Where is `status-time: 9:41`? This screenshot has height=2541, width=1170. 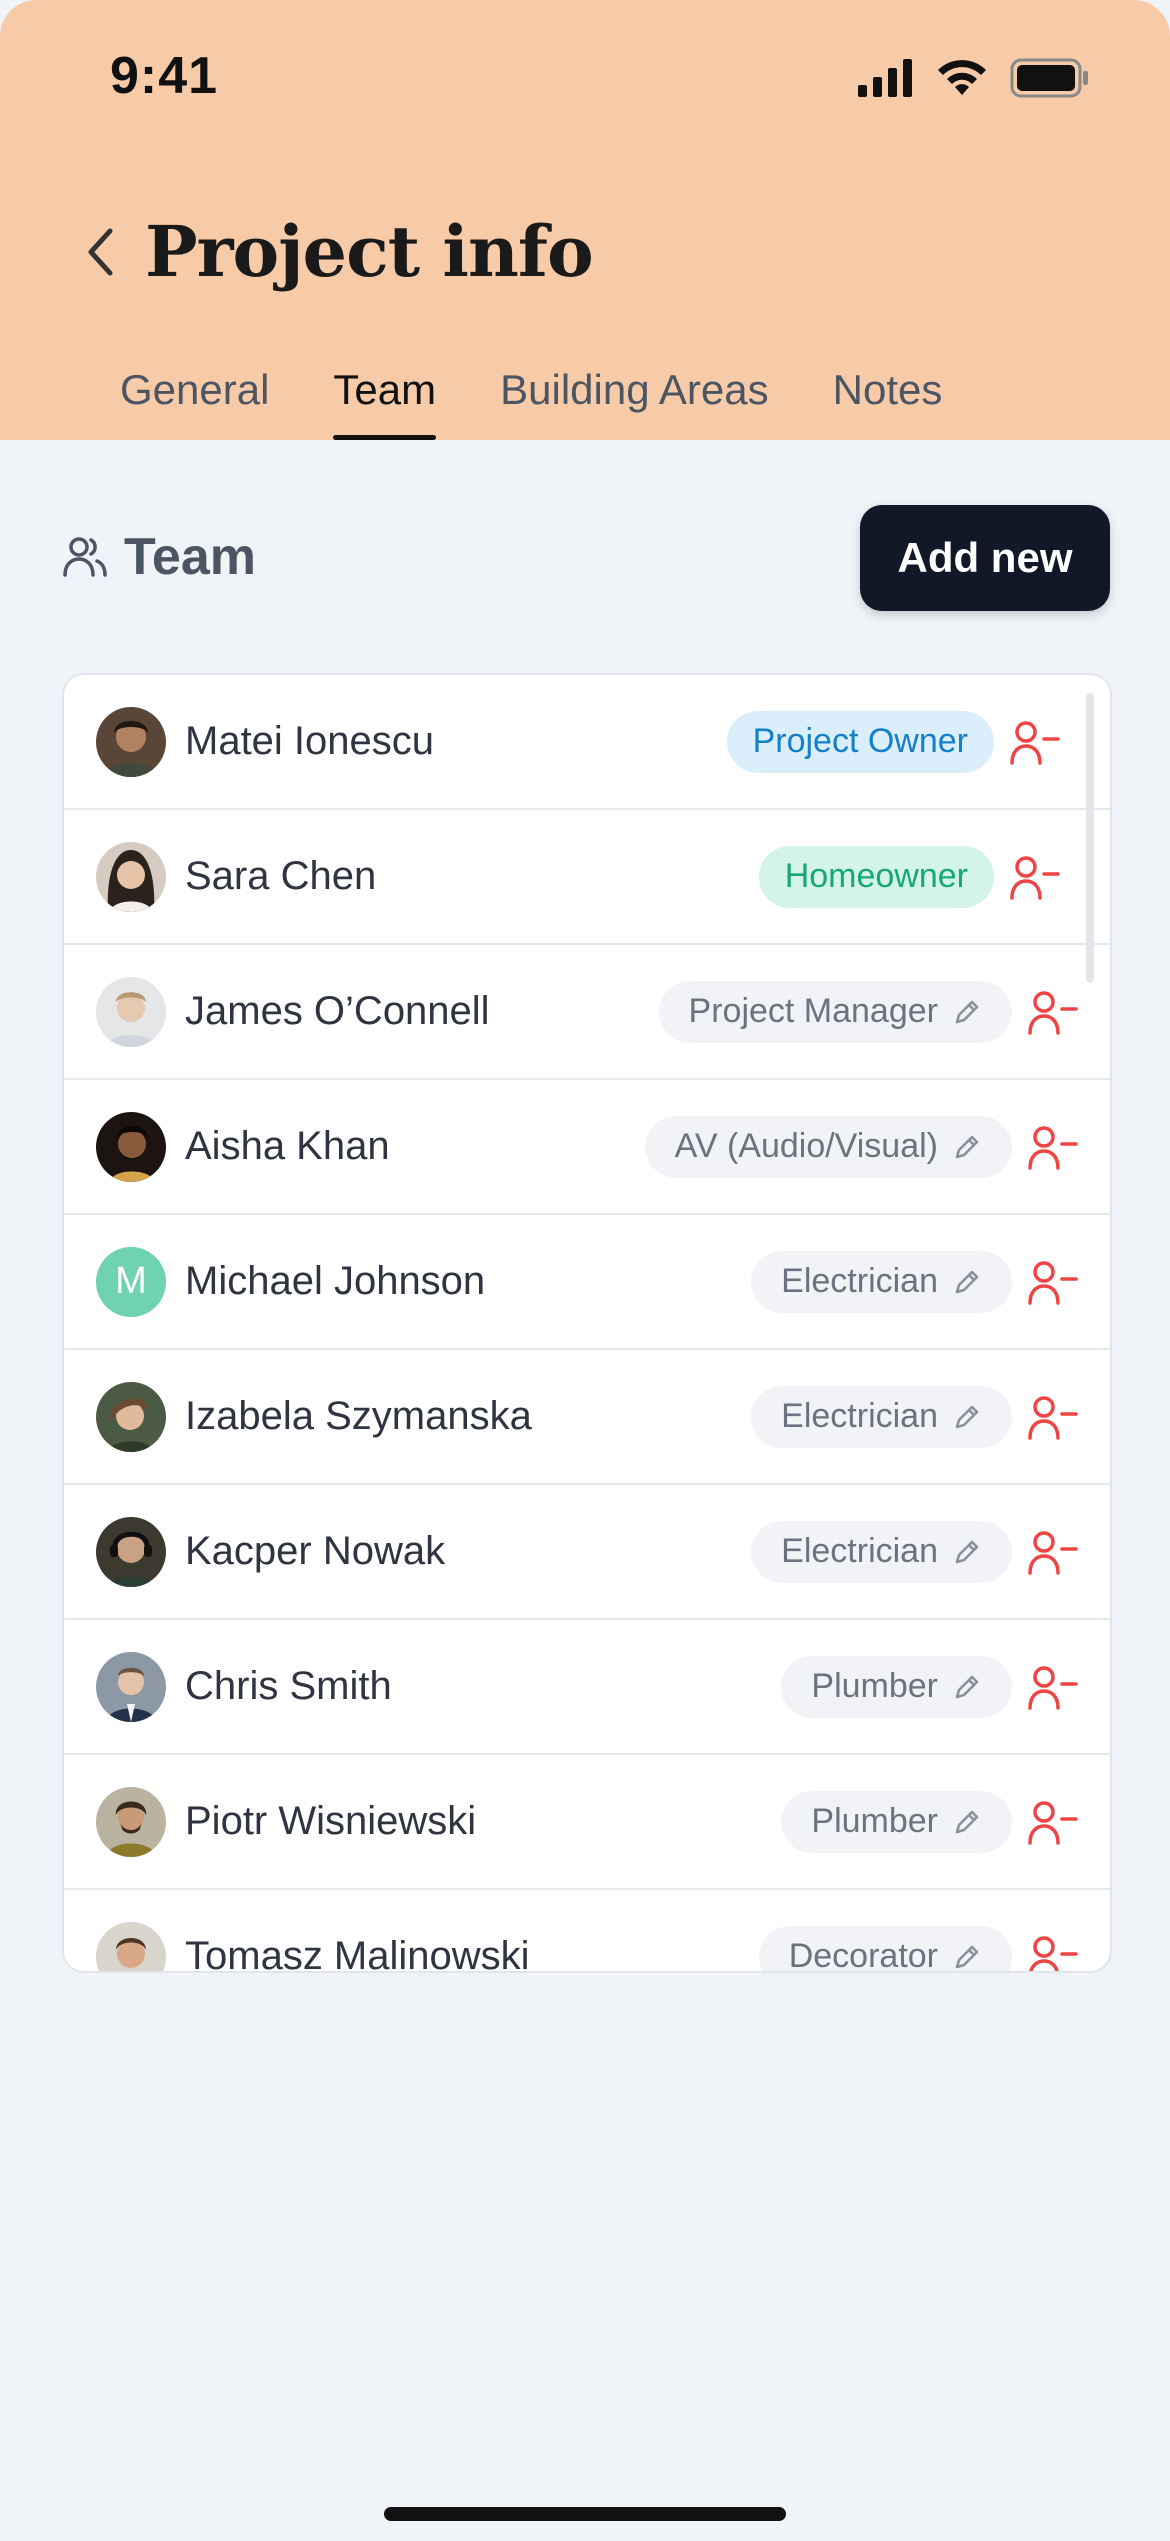 status-time: 9:41 is located at coordinates (164, 76).